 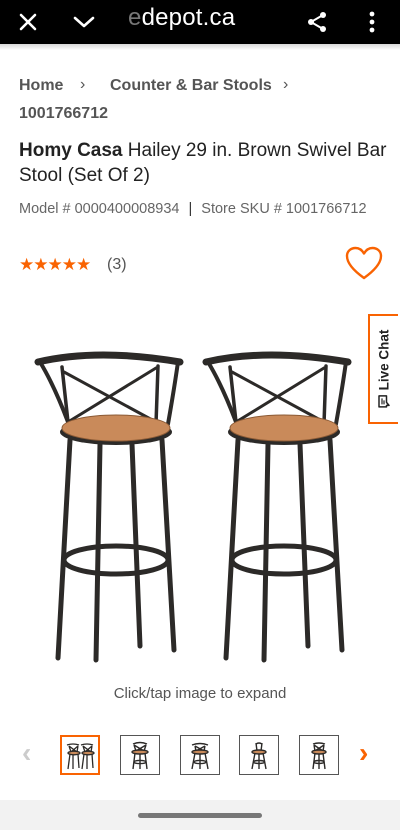 What do you see at coordinates (191, 86) in the screenshot?
I see `breadcrumb-category: Counter & Bar Stools` at bounding box center [191, 86].